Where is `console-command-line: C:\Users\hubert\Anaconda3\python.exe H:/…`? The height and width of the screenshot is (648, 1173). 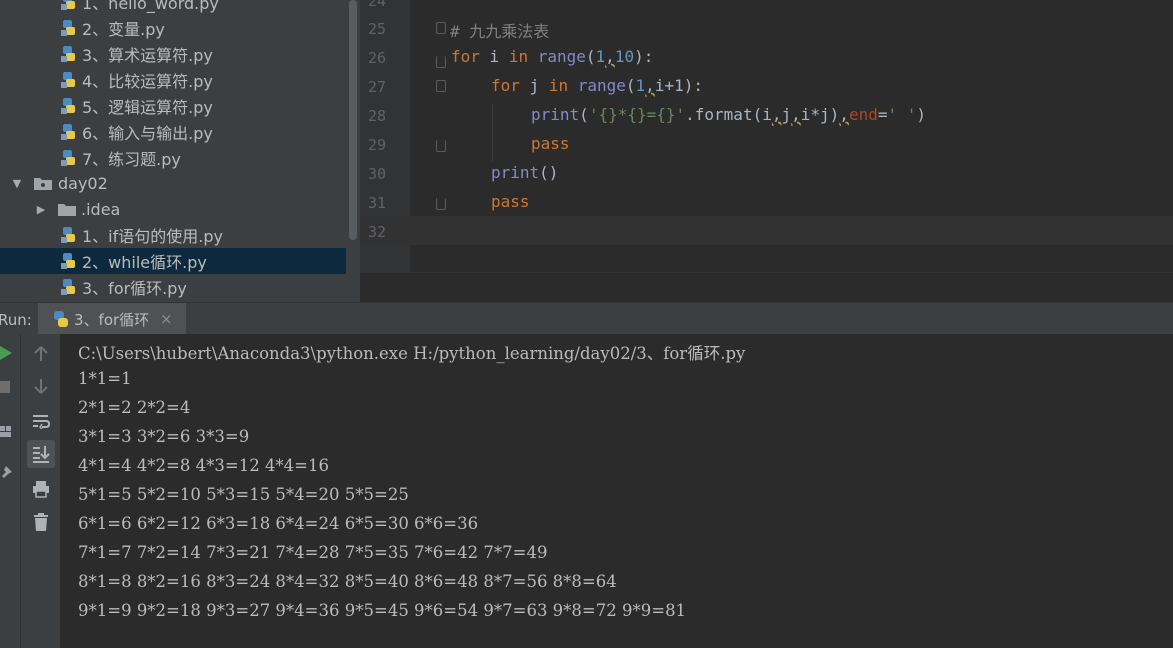
console-command-line: C:\Users\hubert\Anaconda3\python.exe H:/… is located at coordinates (412, 353).